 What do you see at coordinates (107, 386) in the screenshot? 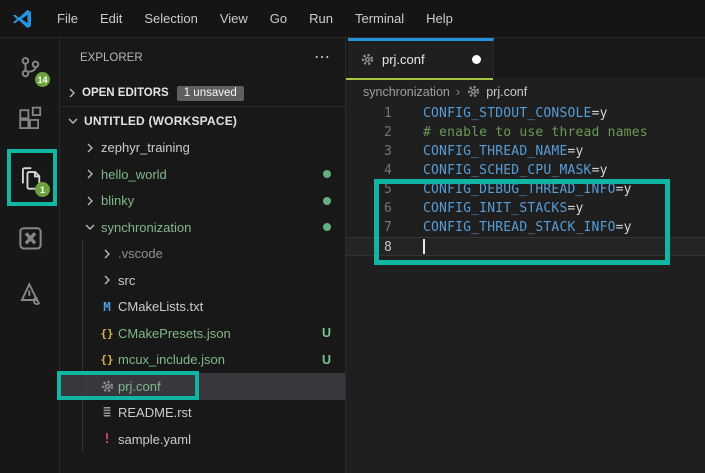
I see `gear-file-icon` at bounding box center [107, 386].